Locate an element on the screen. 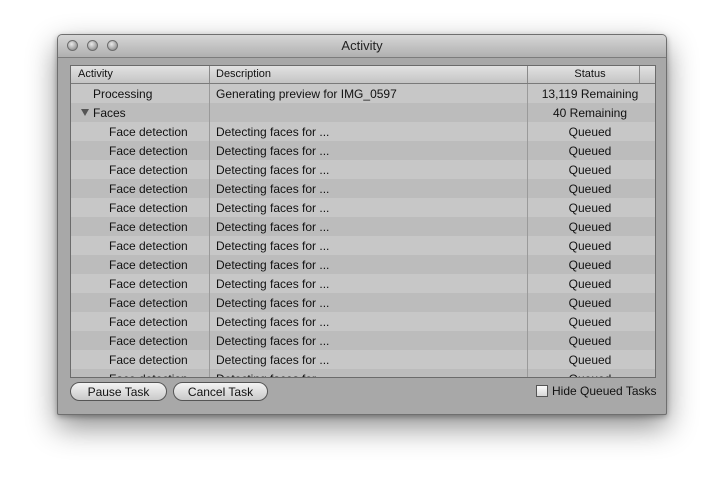 The image size is (722, 493). hide-queued-checkbox is located at coordinates (542, 391).